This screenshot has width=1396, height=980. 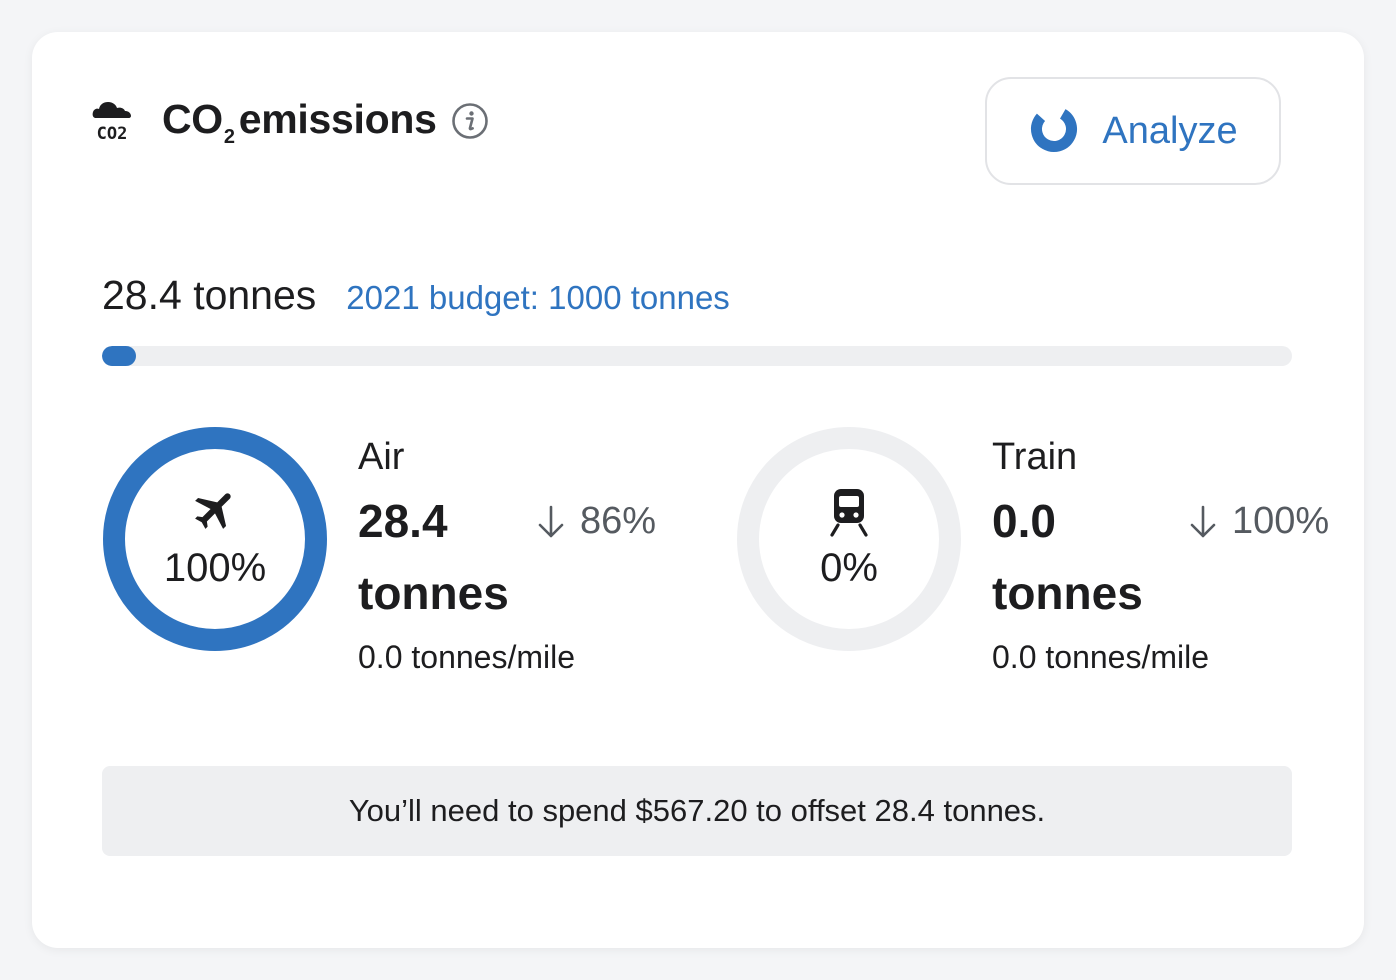 I want to click on info-icon, so click(x=470, y=123).